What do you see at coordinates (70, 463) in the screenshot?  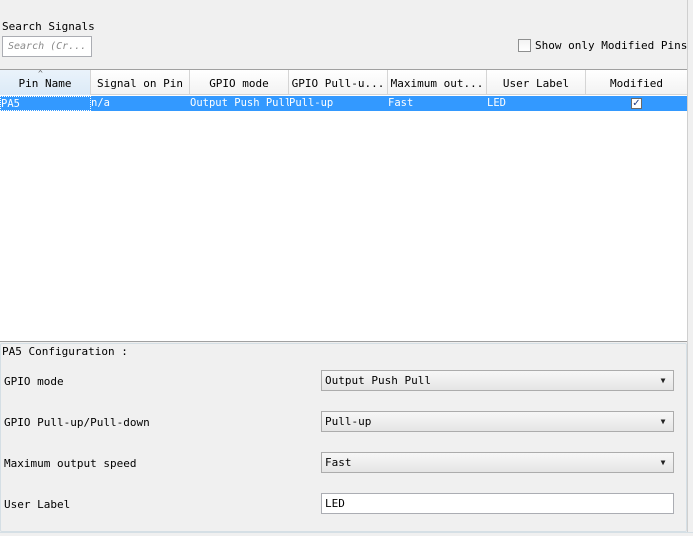 I see `speed-label: Maximum output speed` at bounding box center [70, 463].